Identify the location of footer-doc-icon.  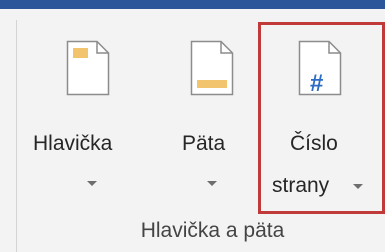
(212, 68).